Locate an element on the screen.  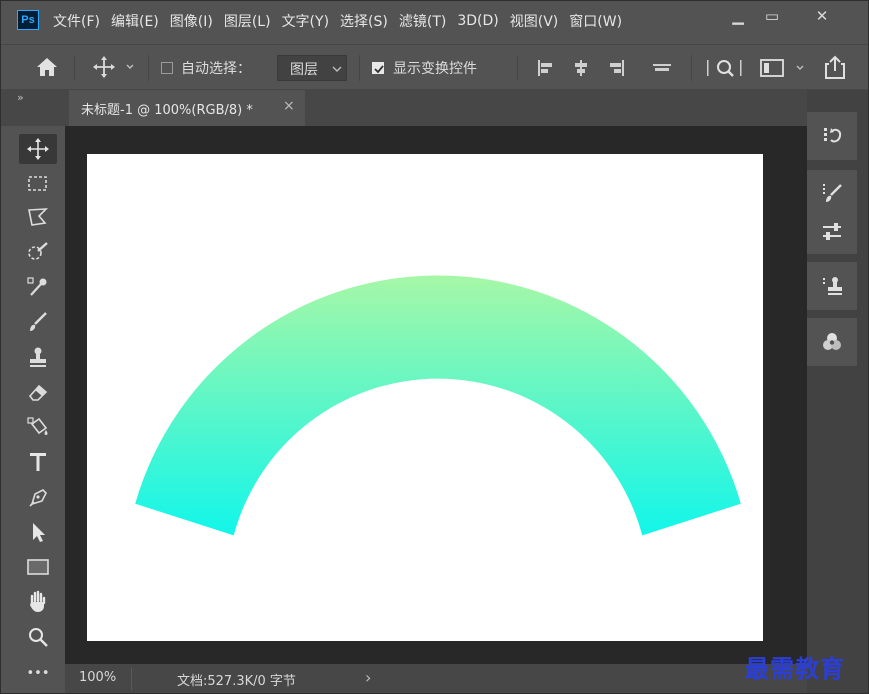
home-icon is located at coordinates (47, 67).